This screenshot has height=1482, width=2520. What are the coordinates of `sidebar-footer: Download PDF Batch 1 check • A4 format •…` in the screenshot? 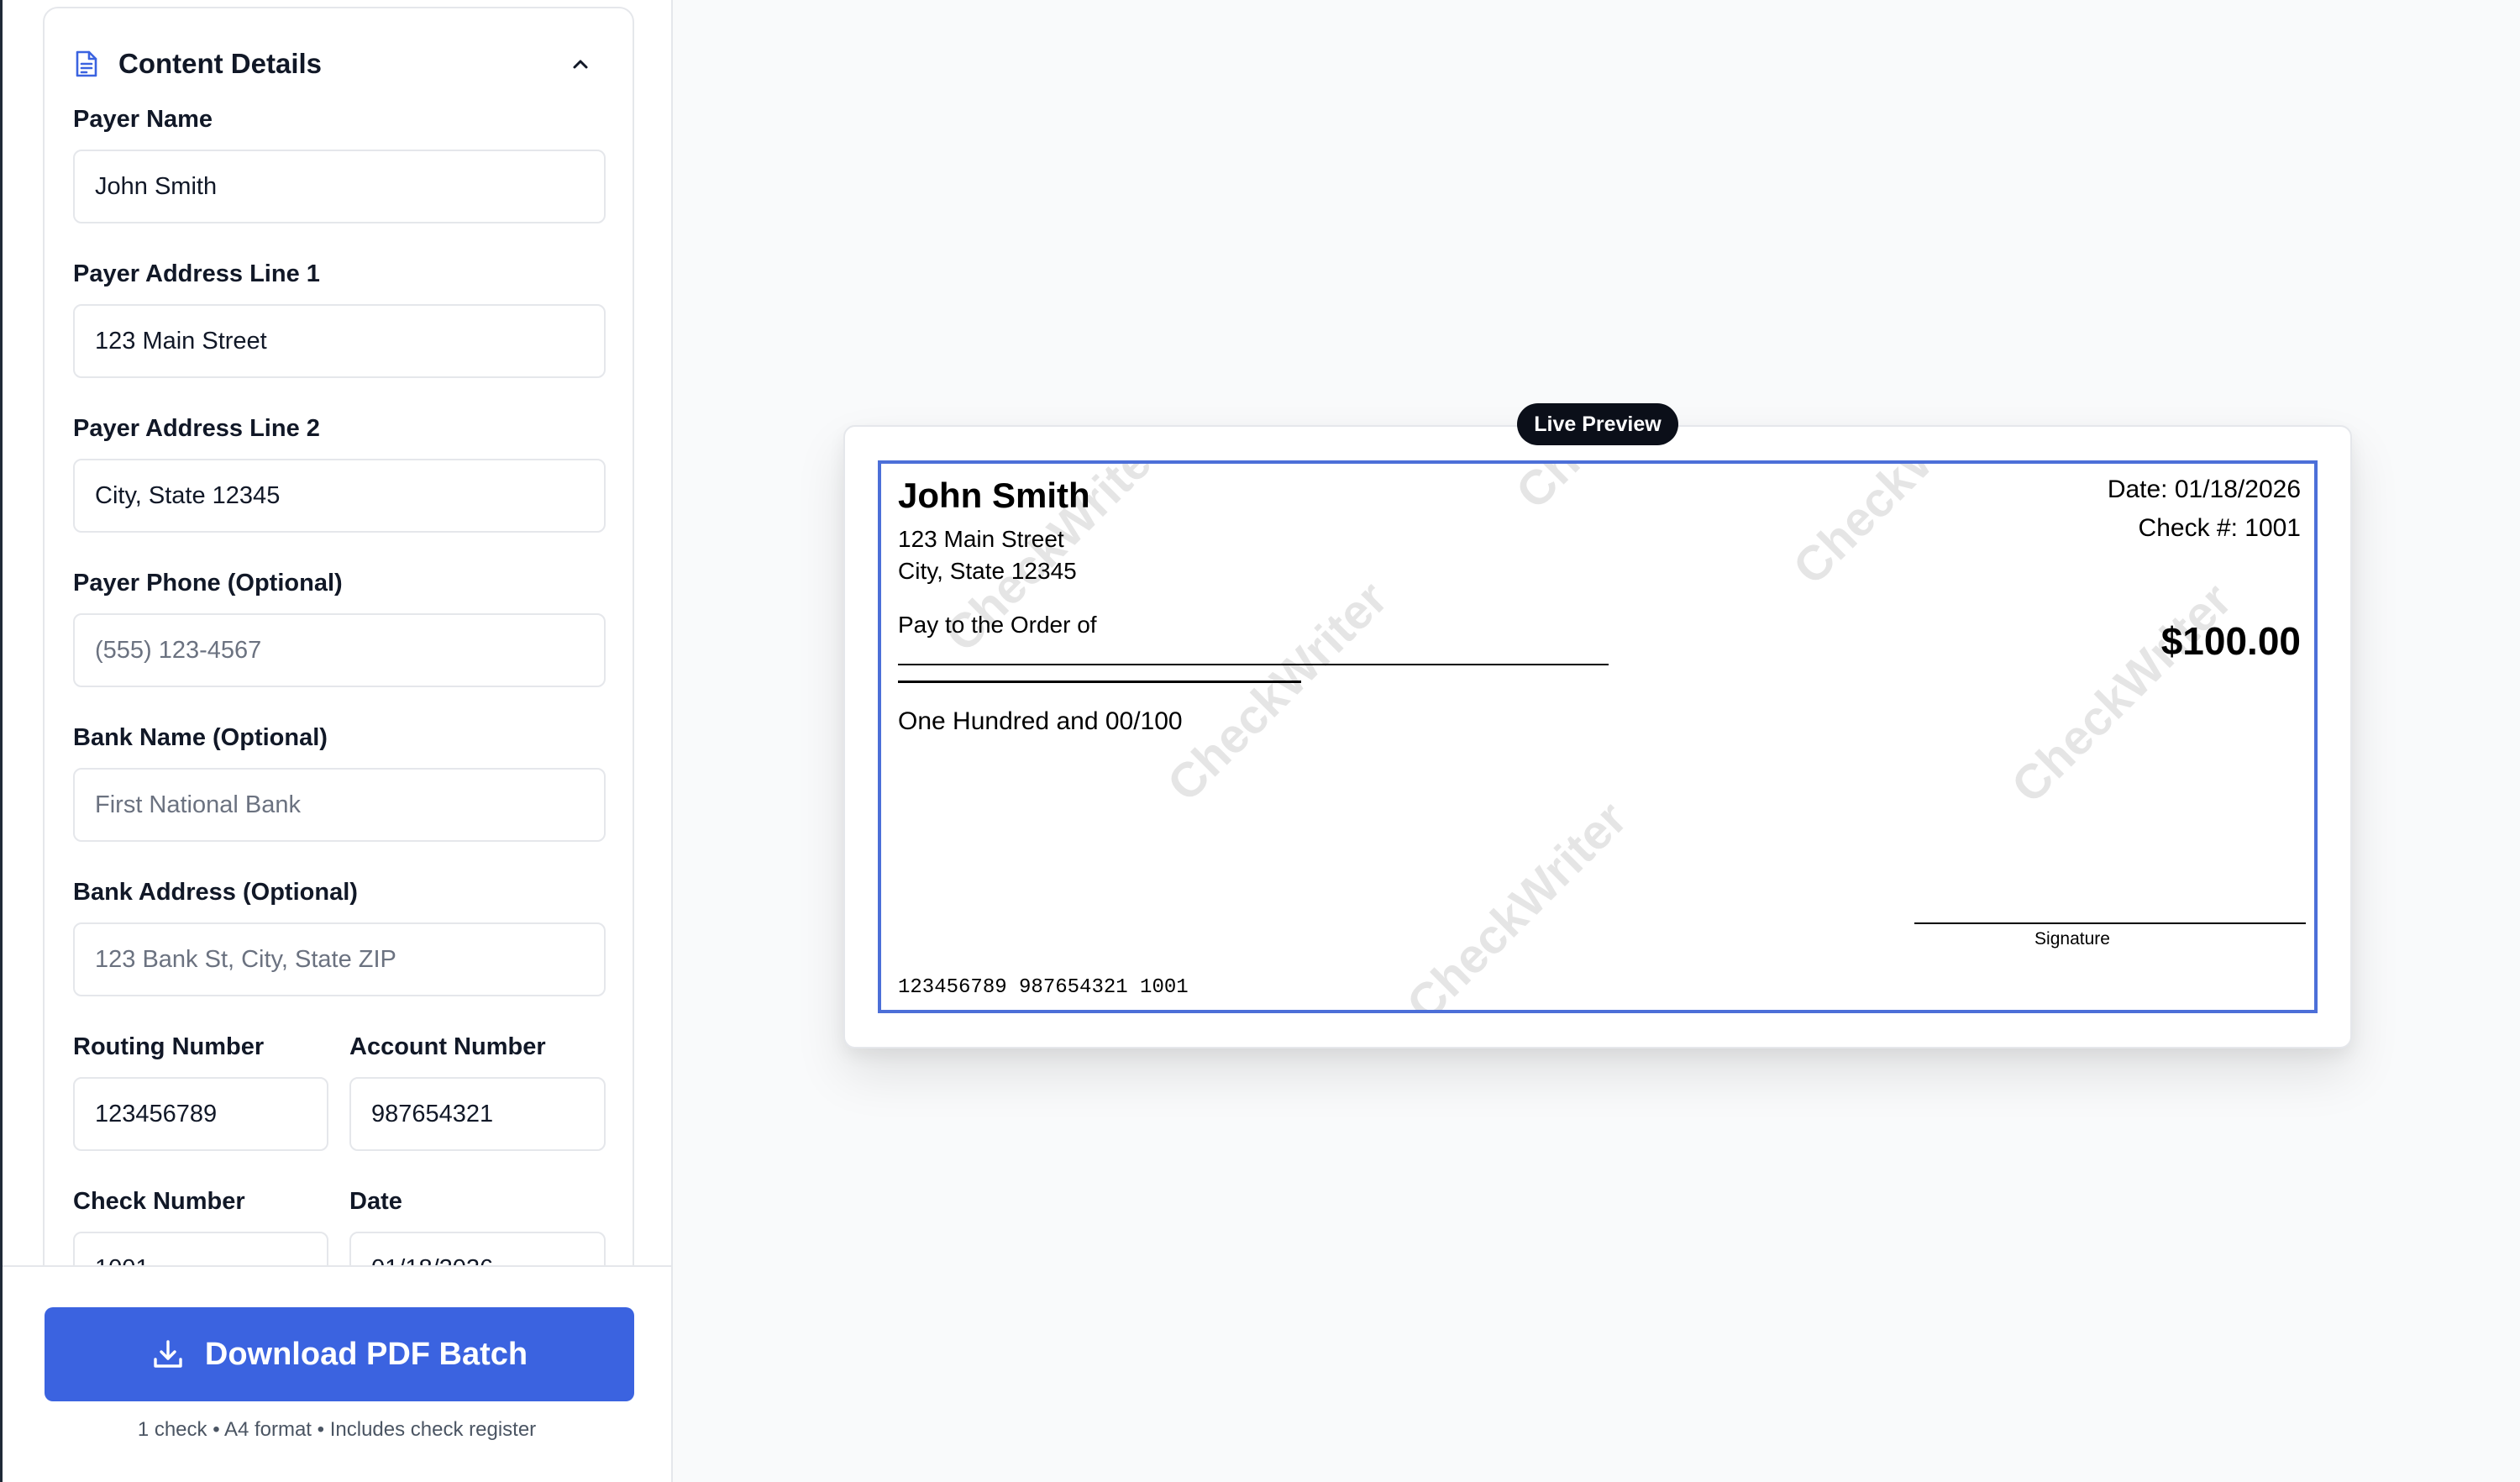 It's located at (337, 1373).